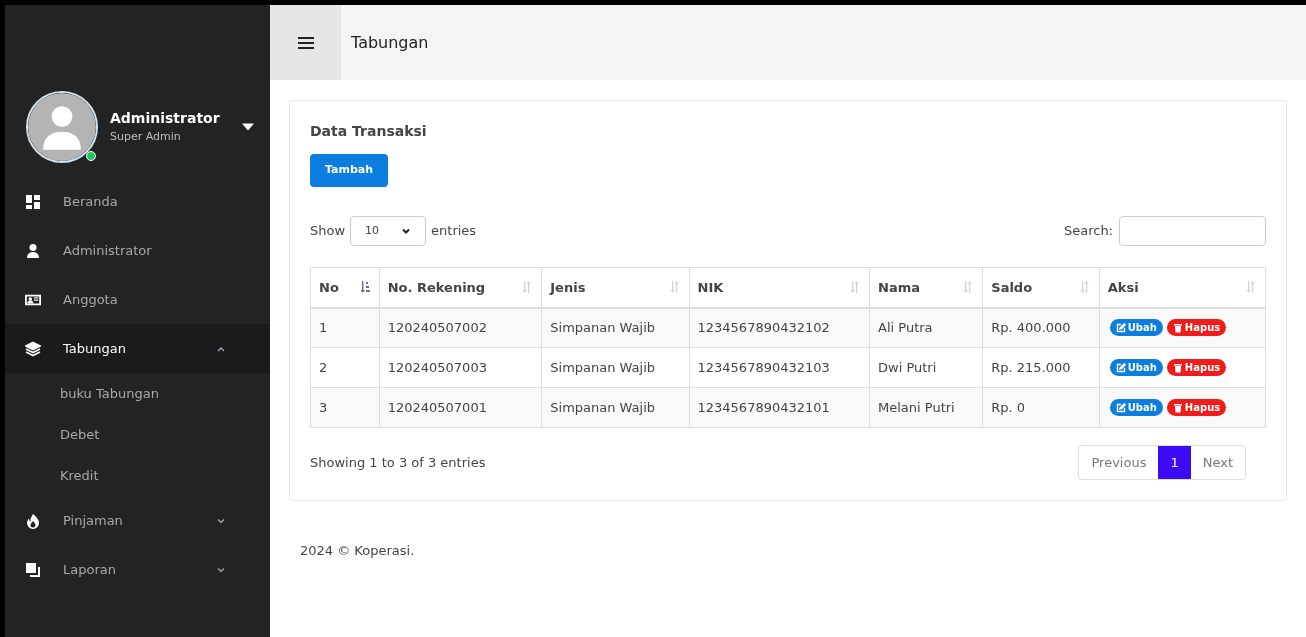  Describe the element at coordinates (460, 287) in the screenshot. I see `column-header: No. Rekening` at that location.